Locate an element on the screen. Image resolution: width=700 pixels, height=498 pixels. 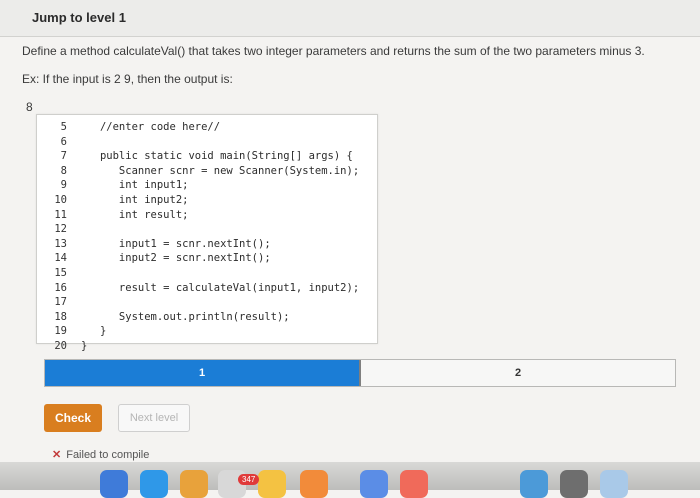
music-icon is located at coordinates (414, 484).